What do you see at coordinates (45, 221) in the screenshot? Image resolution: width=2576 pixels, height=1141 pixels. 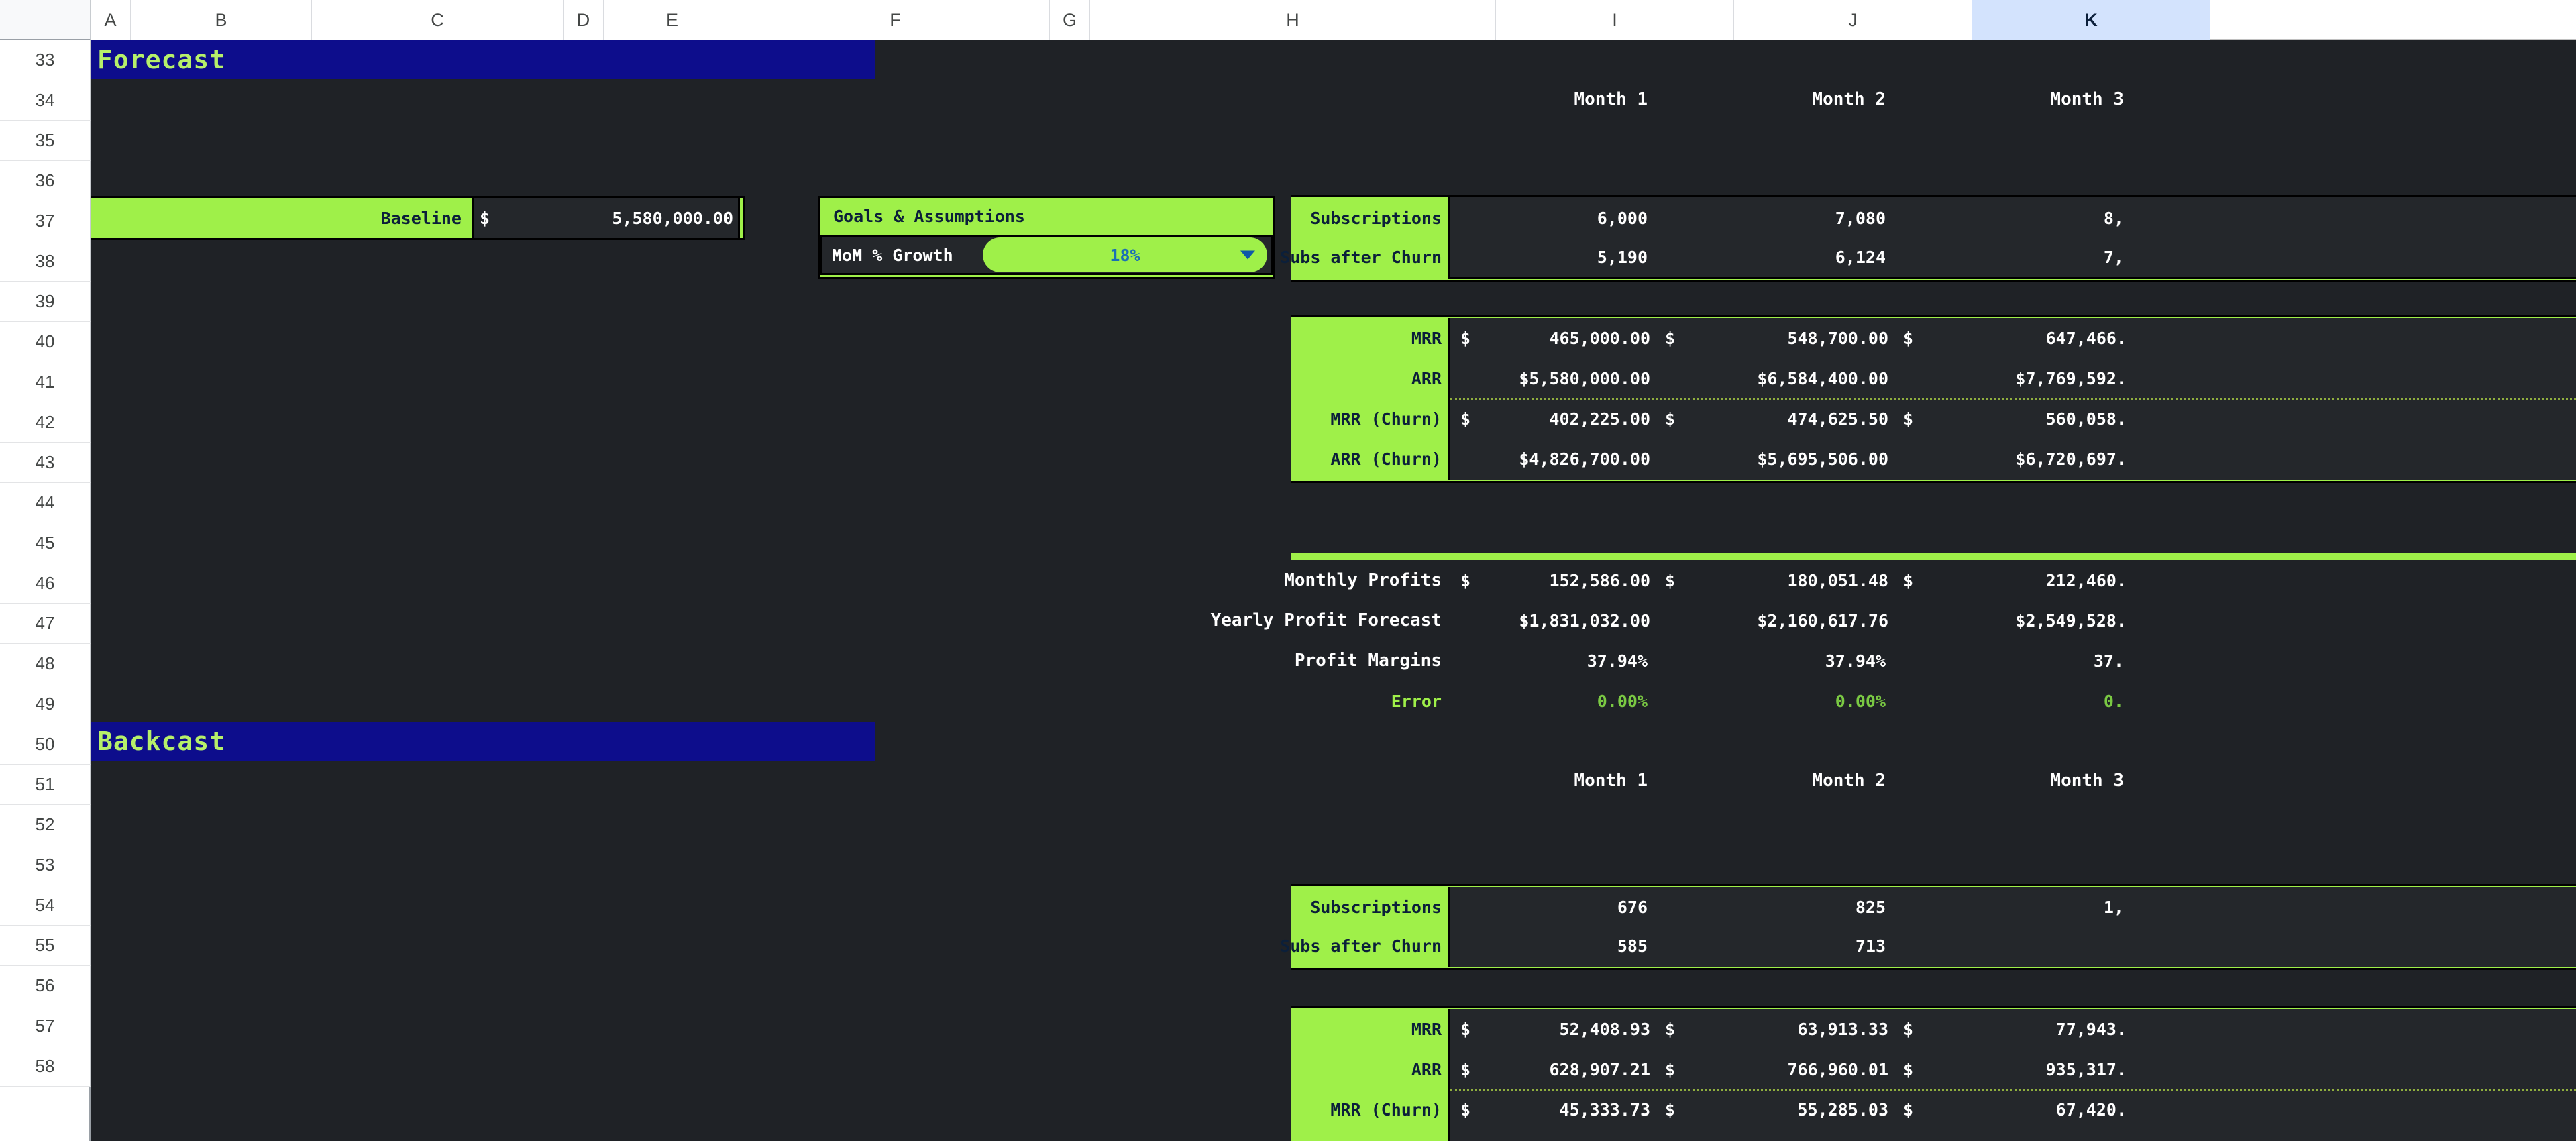 I see `row-header-37: 37` at bounding box center [45, 221].